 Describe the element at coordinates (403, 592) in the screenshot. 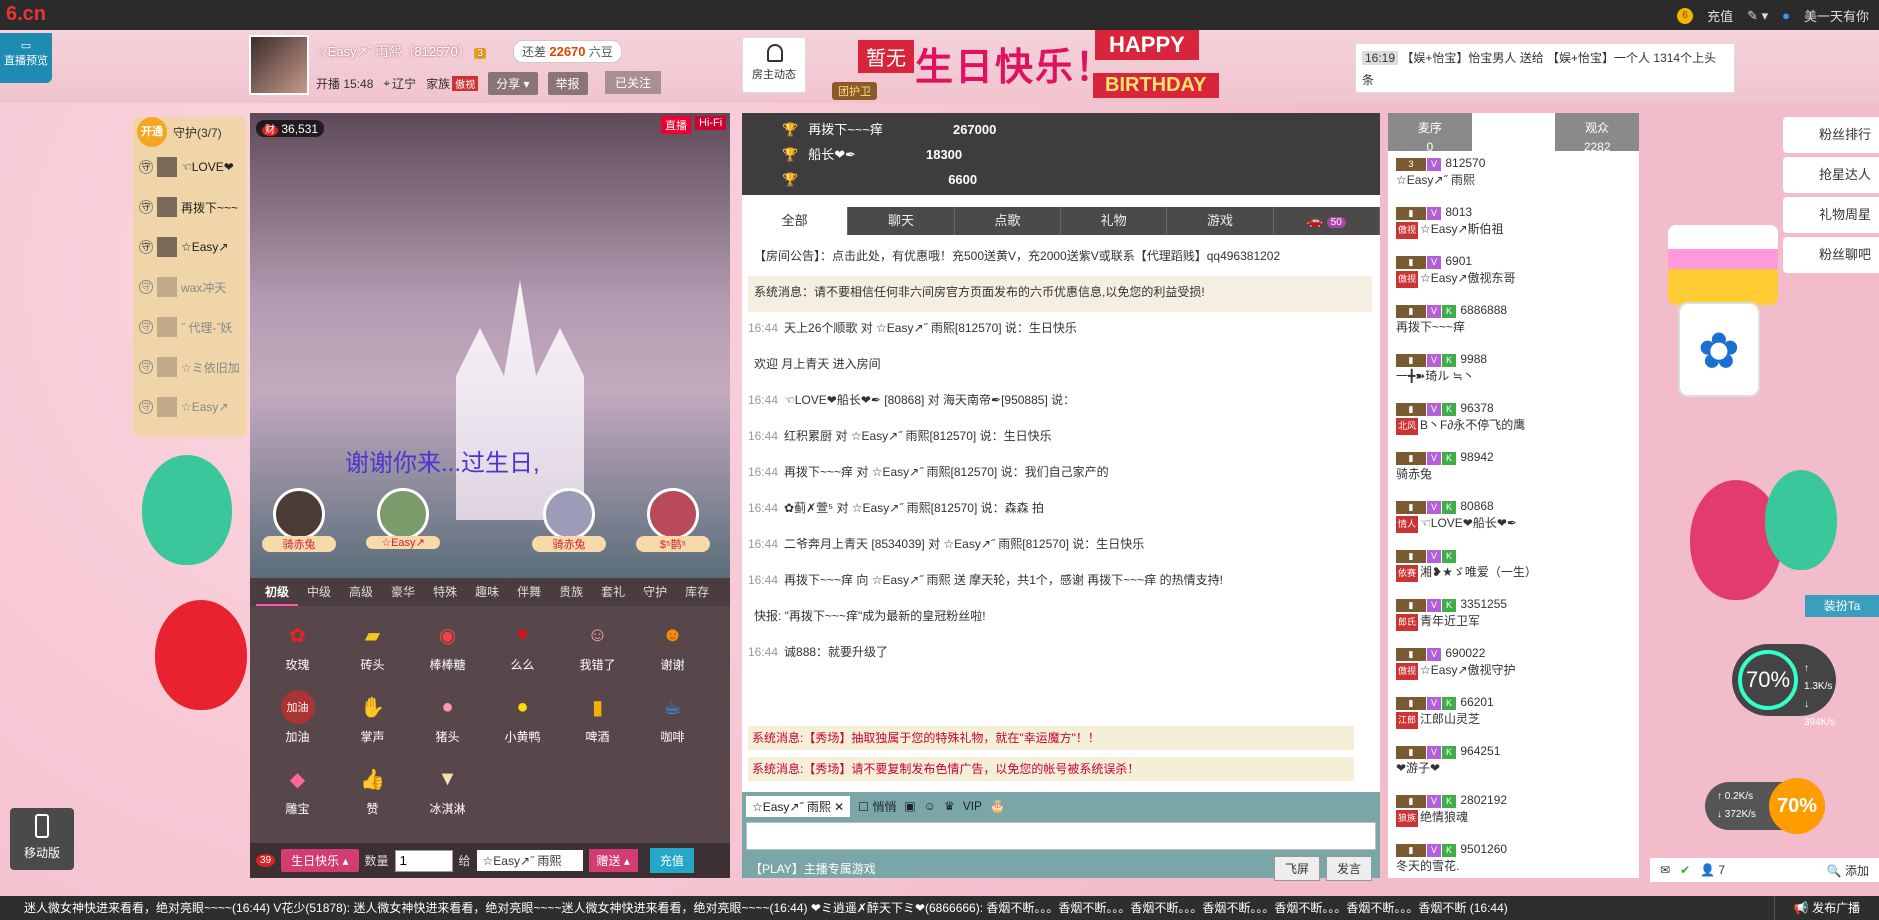

I see `gift-tab: 豪华` at that location.